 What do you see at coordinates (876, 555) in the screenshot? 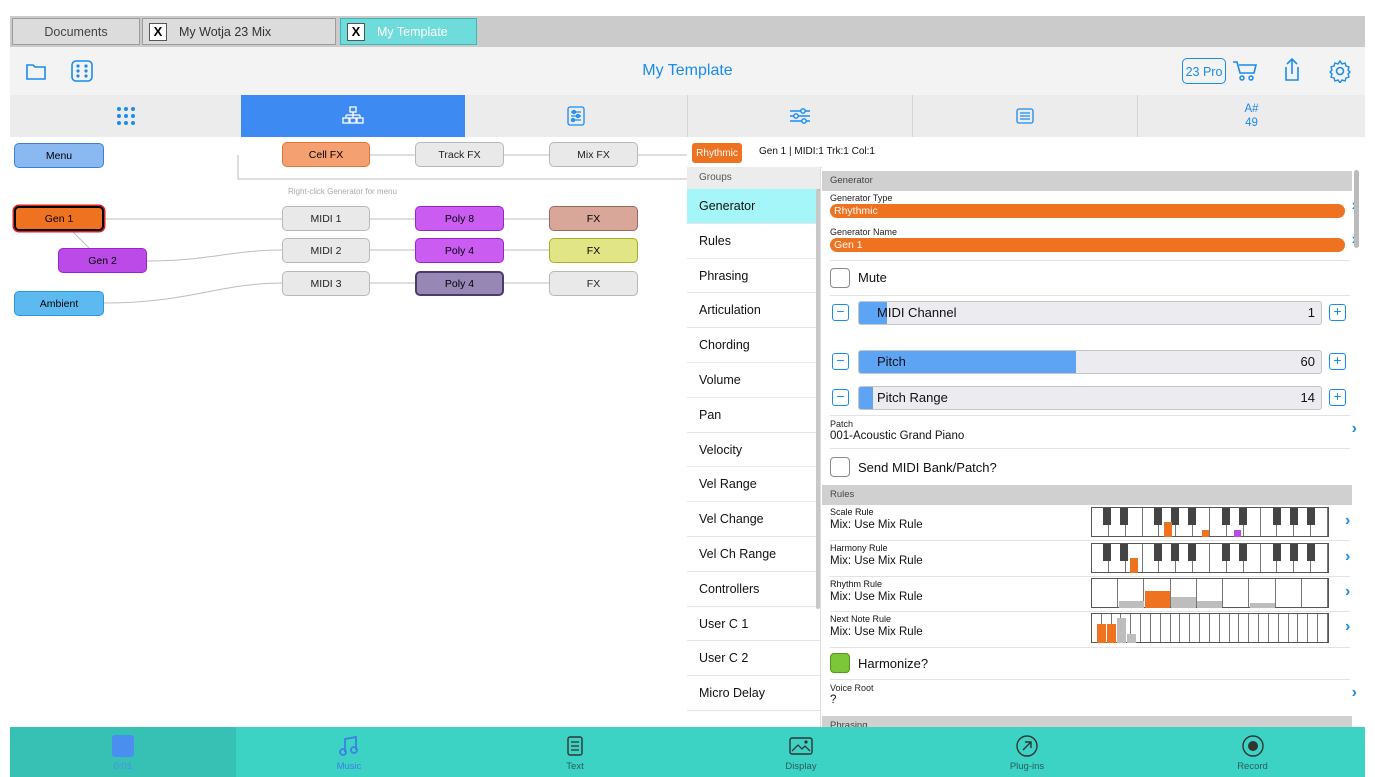
I see `harmony-rule-row: Harmony Rule Mix: Use Mix Rule` at bounding box center [876, 555].